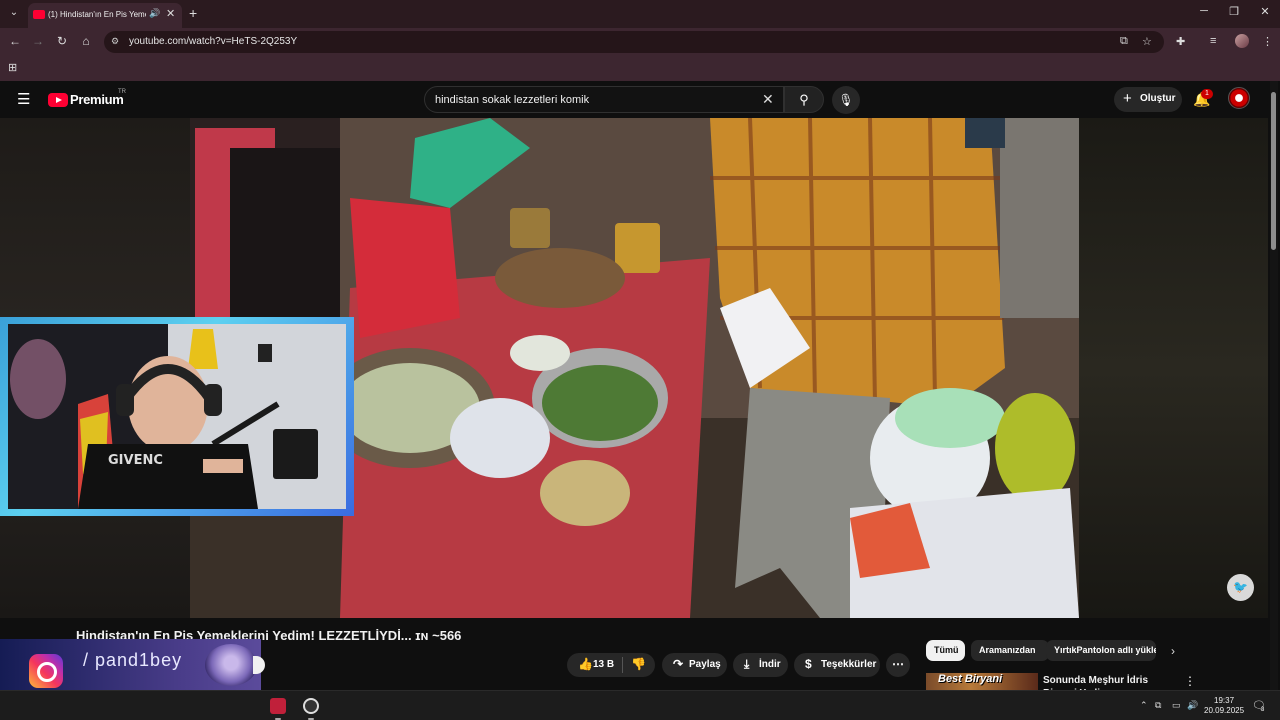  I want to click on chip-uploader: YırtıkPantolon adlı yükle, so click(1101, 650).